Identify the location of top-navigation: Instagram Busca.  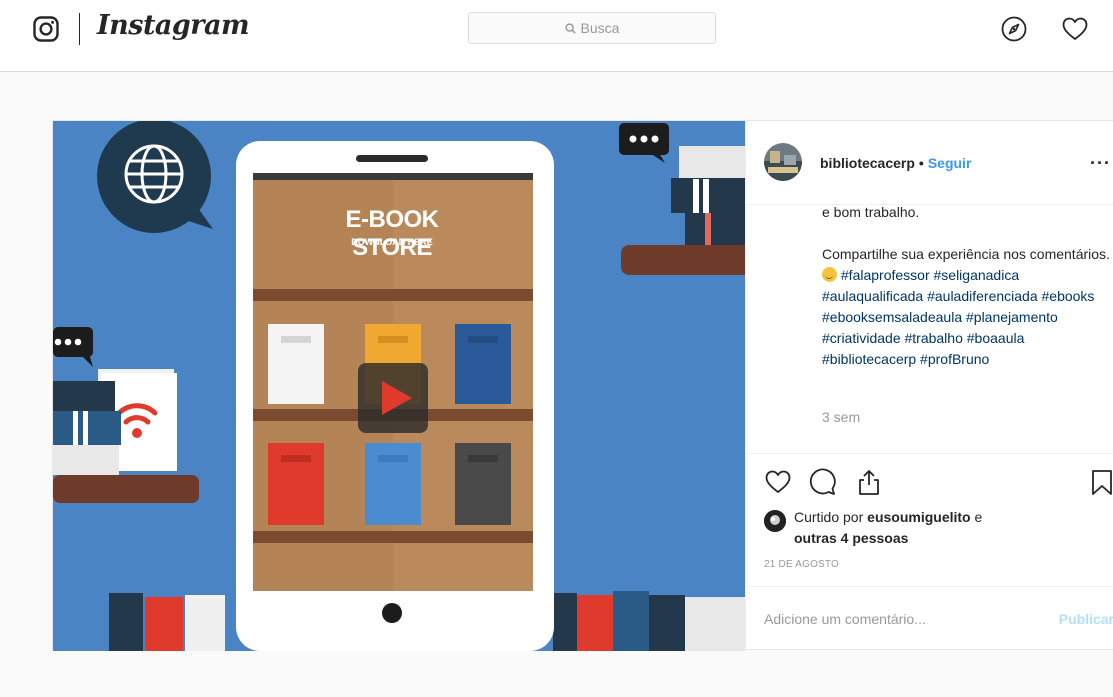
(556, 36).